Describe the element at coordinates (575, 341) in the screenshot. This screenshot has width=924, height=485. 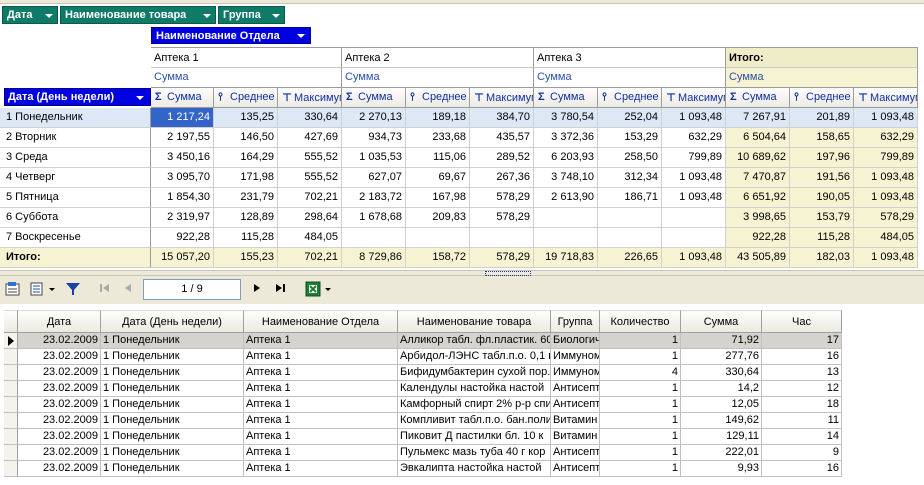
I see `grid-cell: Биологич` at that location.